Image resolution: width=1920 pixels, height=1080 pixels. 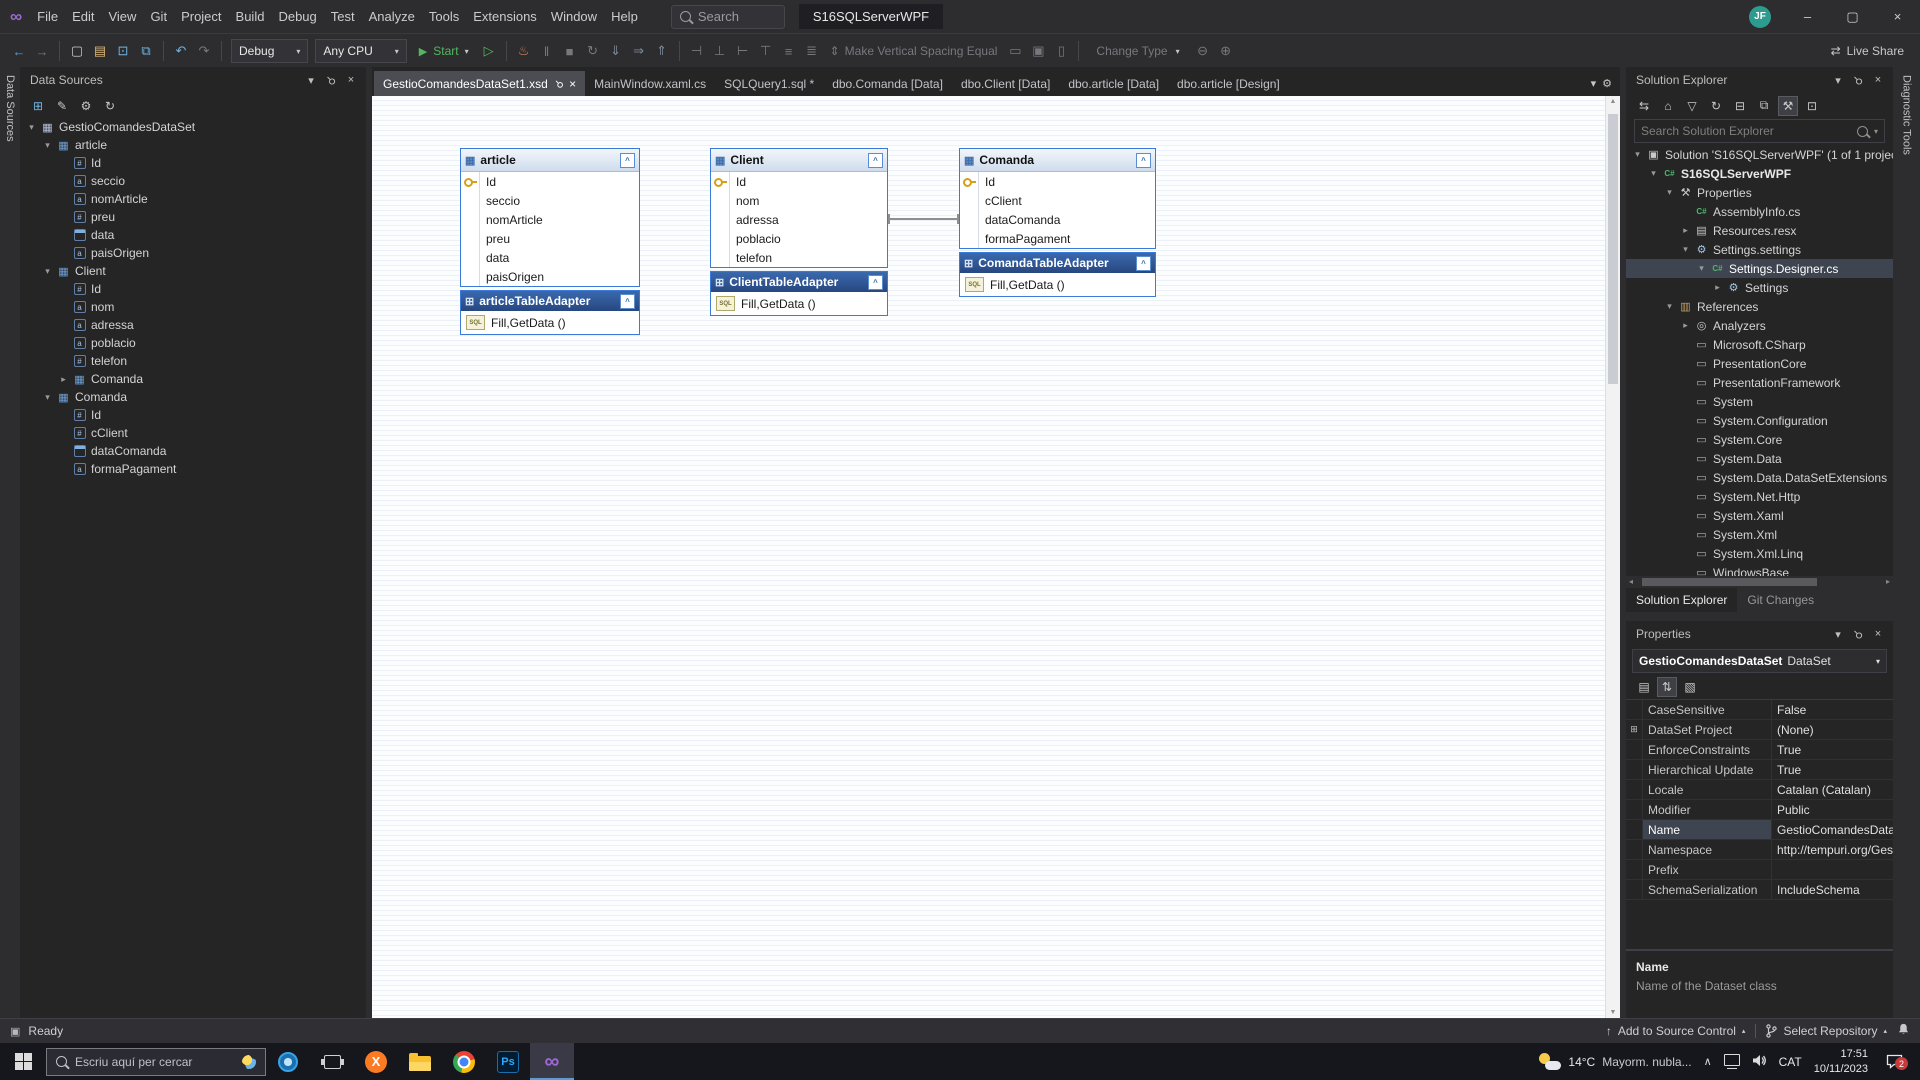 I want to click on align-tops-icon: ⊤, so click(x=766, y=51).